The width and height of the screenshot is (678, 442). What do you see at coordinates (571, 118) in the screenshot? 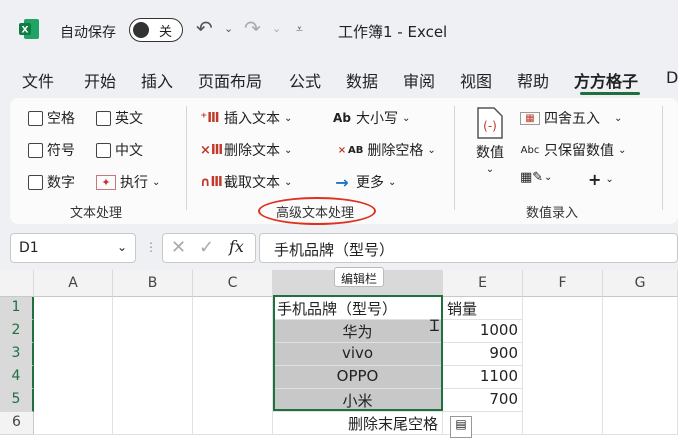
I see `round-button: ▦ 四舍五入 ⌄` at bounding box center [571, 118].